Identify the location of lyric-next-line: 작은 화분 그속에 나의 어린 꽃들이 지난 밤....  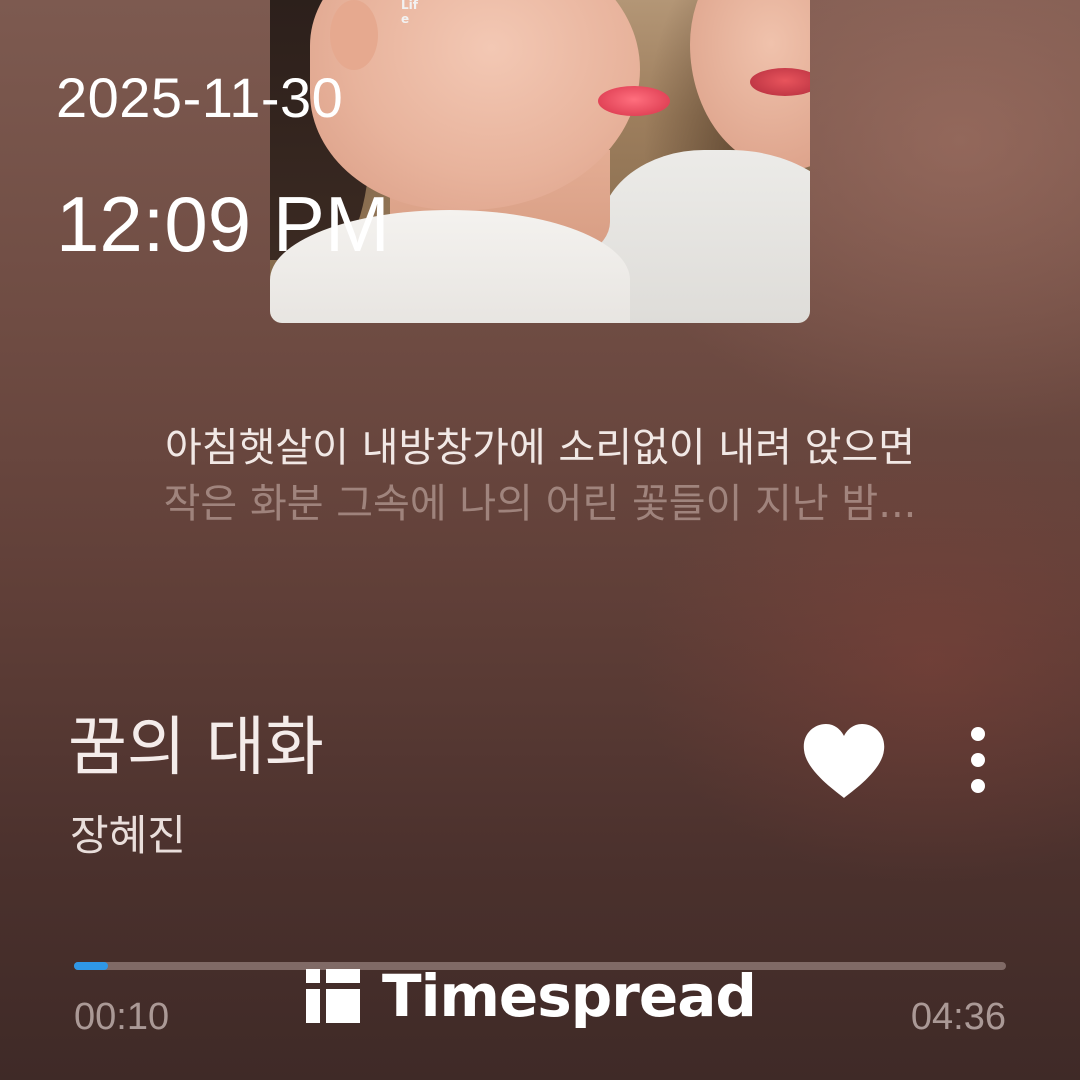
(540, 504).